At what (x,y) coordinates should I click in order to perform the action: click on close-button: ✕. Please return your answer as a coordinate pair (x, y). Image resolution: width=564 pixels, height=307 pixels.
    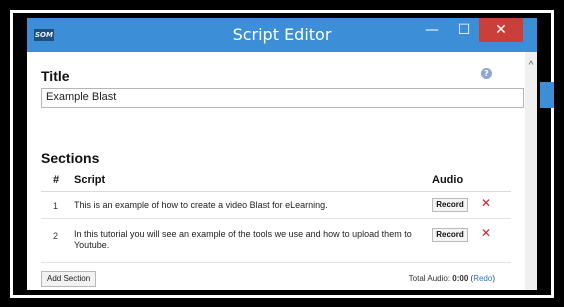
    Looking at the image, I should click on (501, 30).